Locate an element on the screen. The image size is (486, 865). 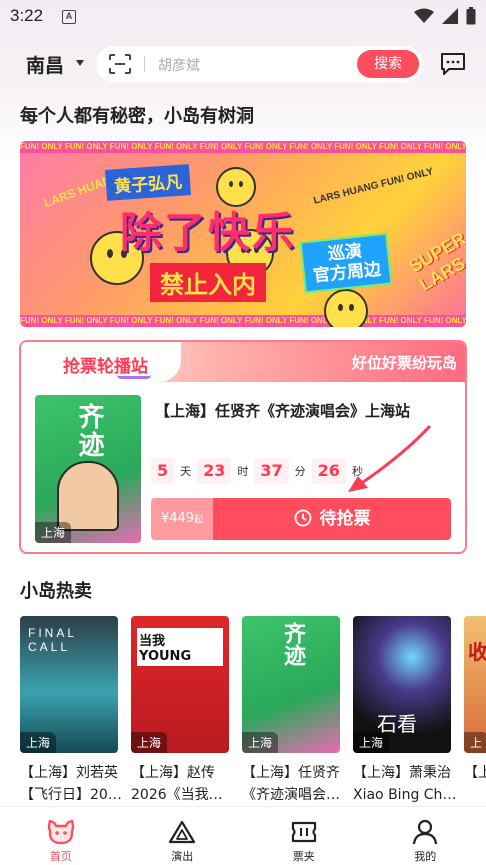
smiley-icon is located at coordinates (346, 308).